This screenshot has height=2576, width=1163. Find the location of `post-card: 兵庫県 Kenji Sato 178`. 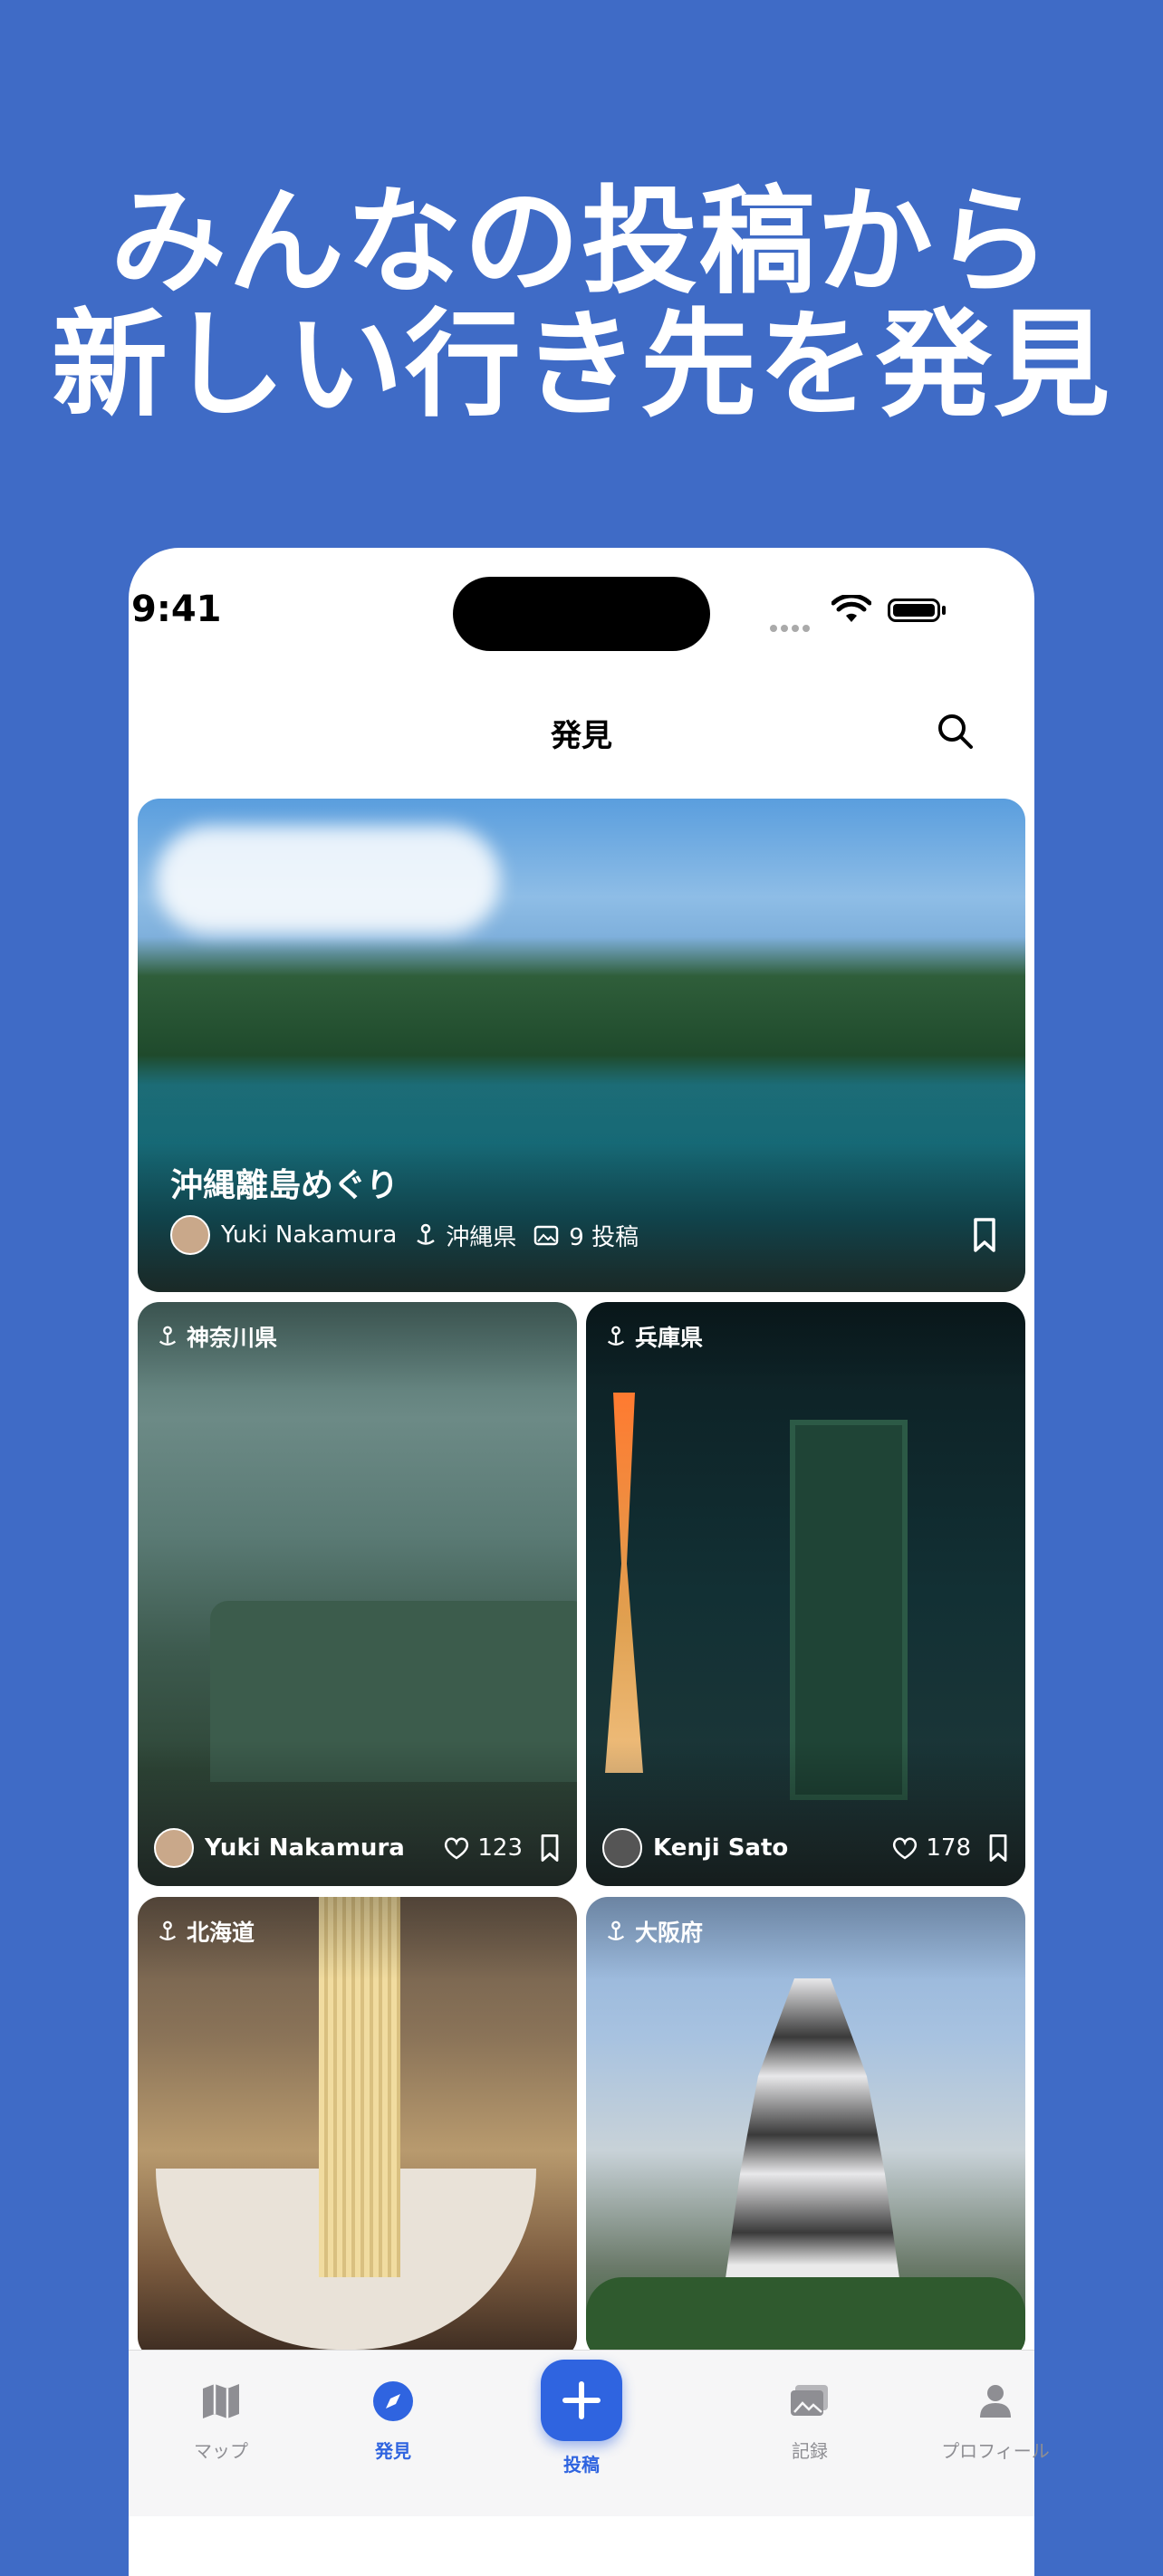

post-card: 兵庫県 Kenji Sato 178 is located at coordinates (805, 1594).